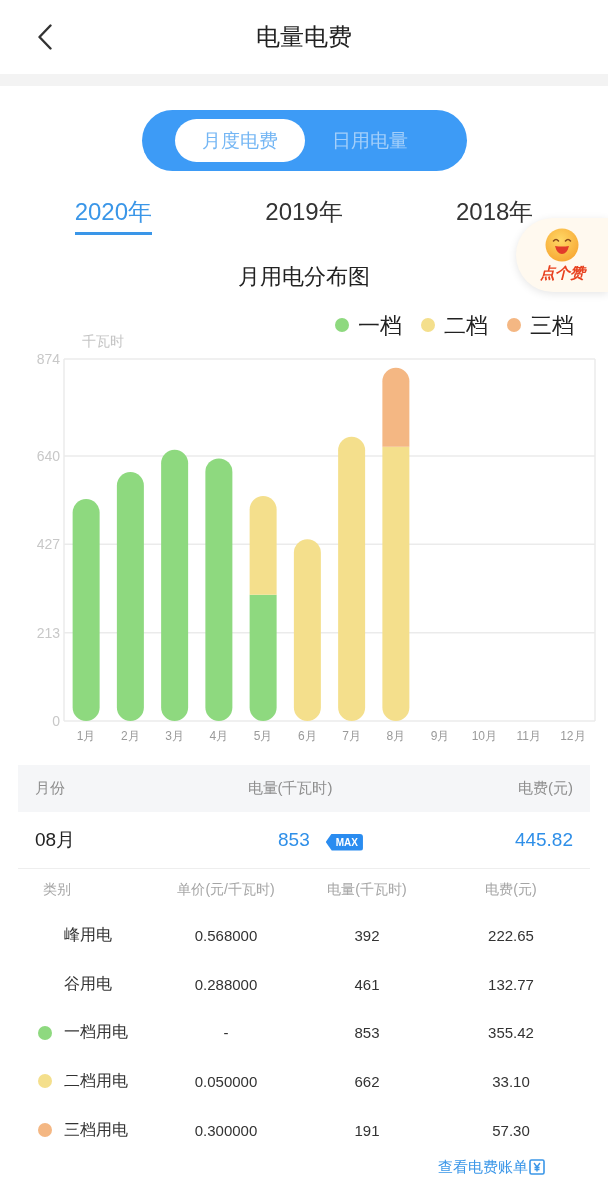 This screenshot has height=1200, width=608. I want to click on price-cell: 0.288000, so click(226, 984).